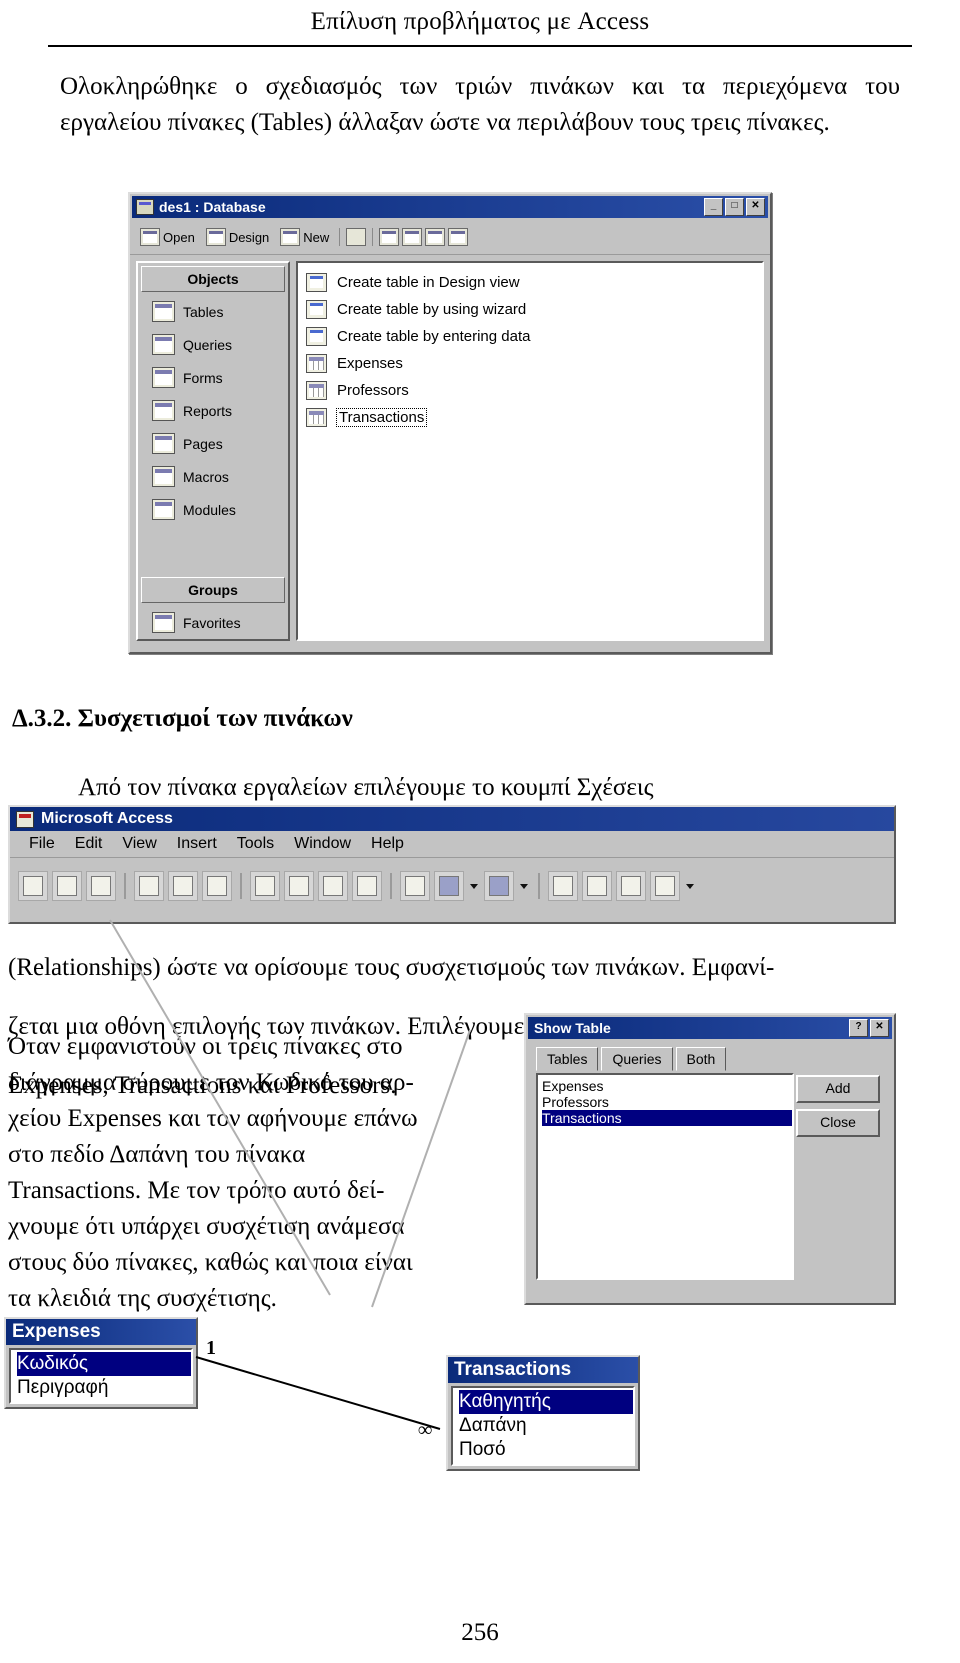 Image resolution: width=960 pixels, height=1663 pixels. I want to click on print-icon, so click(149, 886).